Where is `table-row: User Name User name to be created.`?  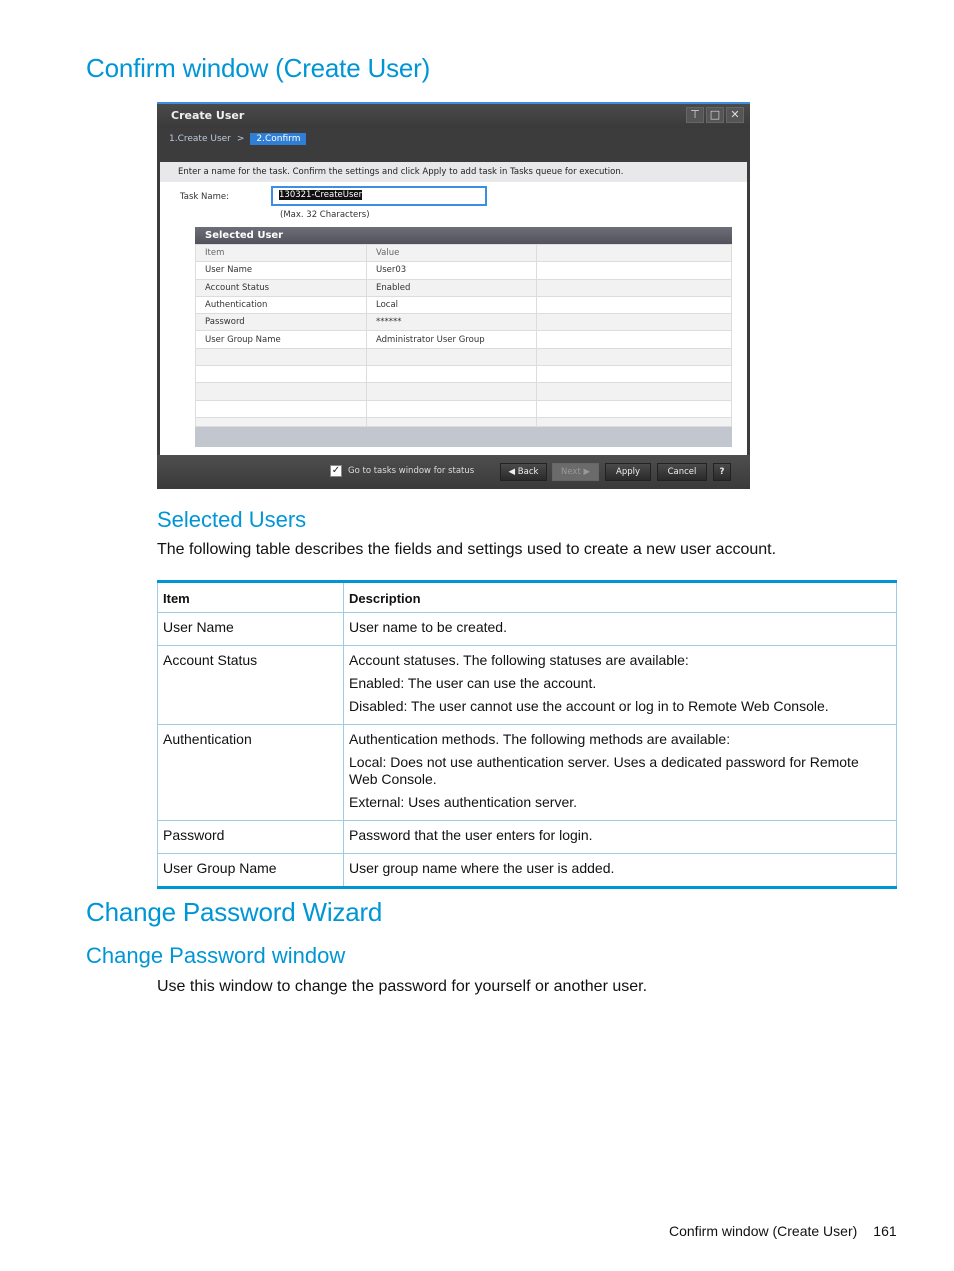 table-row: User Name User name to be created. is located at coordinates (527, 629).